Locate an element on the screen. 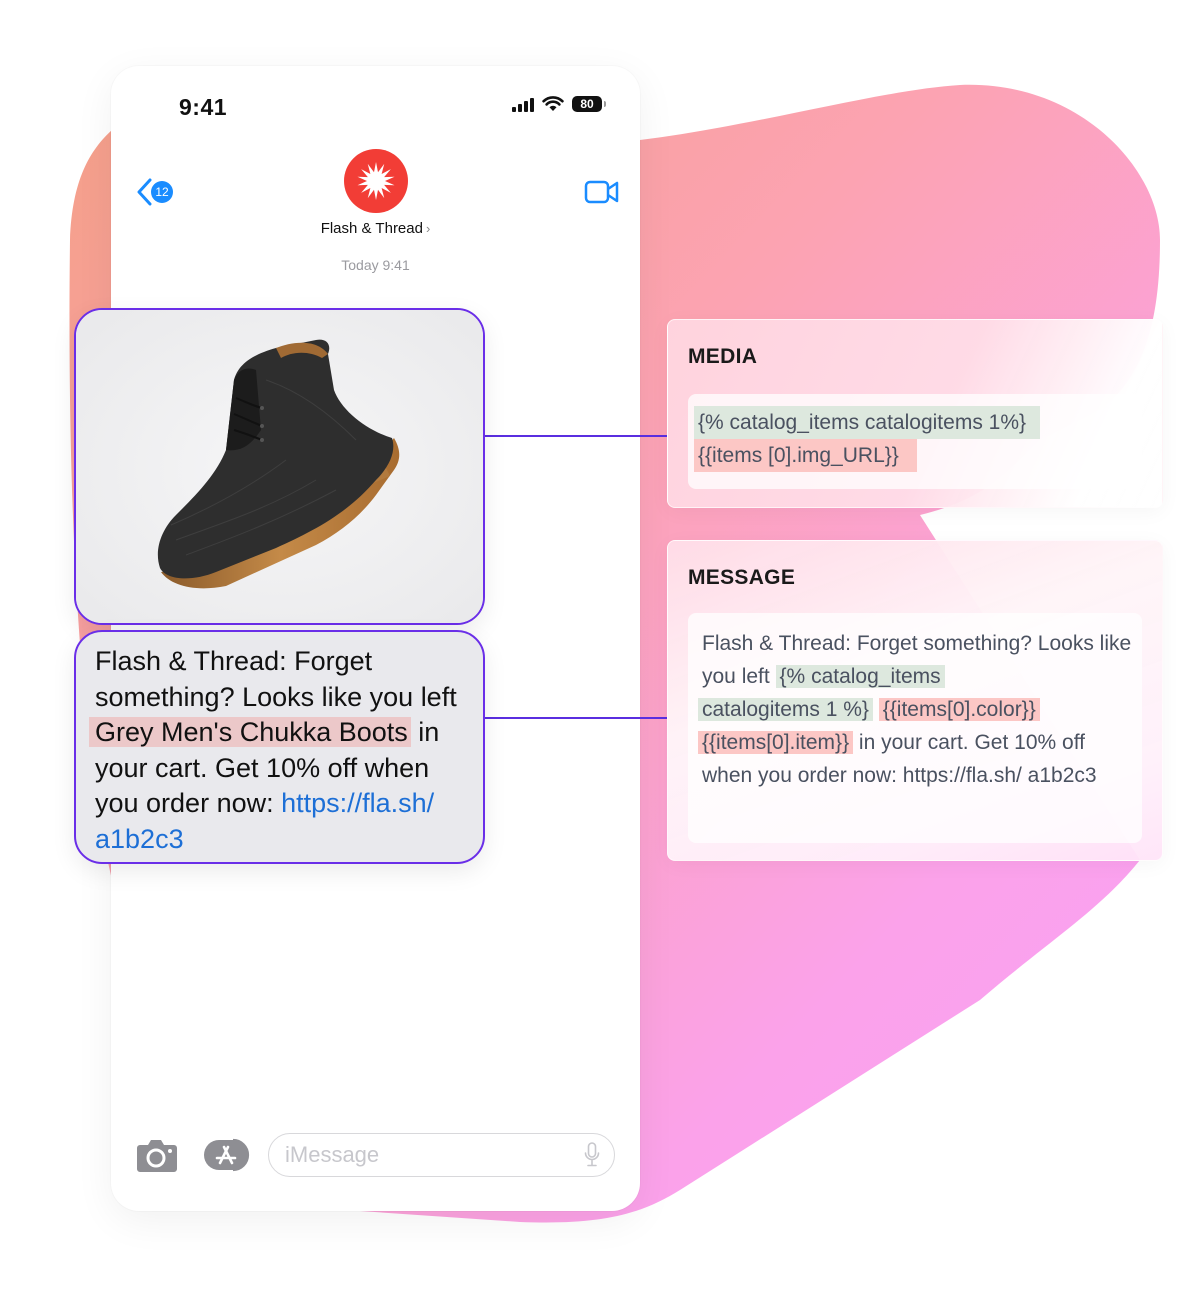 This screenshot has width=1200, height=1293. contact-name: Flash & Thread › is located at coordinates (375, 228).